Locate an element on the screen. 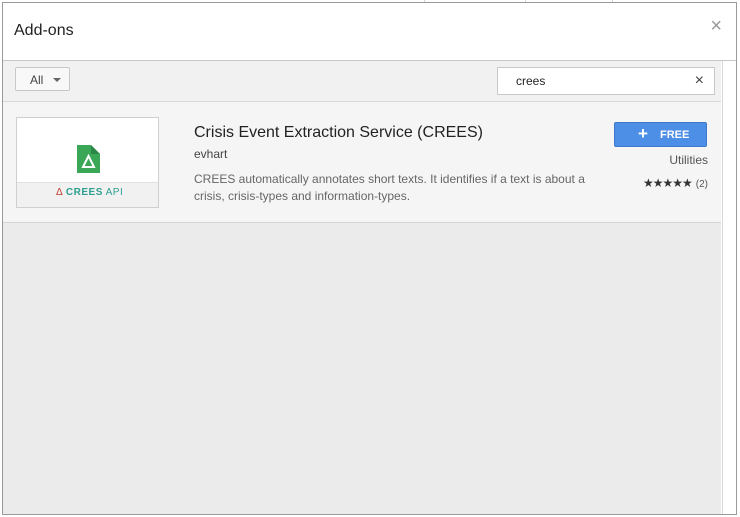 The width and height of the screenshot is (740, 517). scrollbar is located at coordinates (729, 287).